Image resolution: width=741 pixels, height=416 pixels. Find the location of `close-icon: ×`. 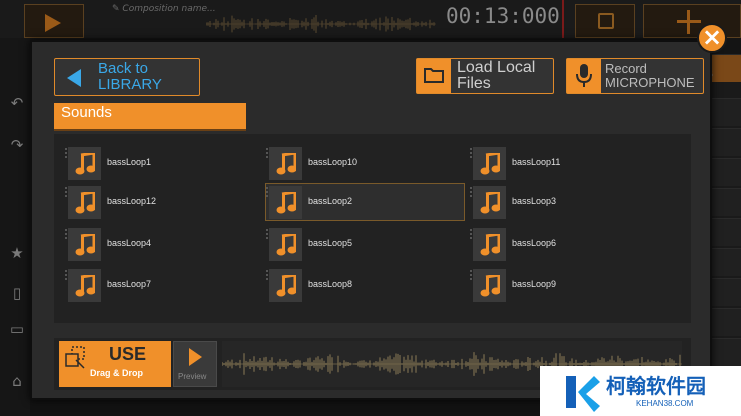

close-icon: × is located at coordinates (712, 37).